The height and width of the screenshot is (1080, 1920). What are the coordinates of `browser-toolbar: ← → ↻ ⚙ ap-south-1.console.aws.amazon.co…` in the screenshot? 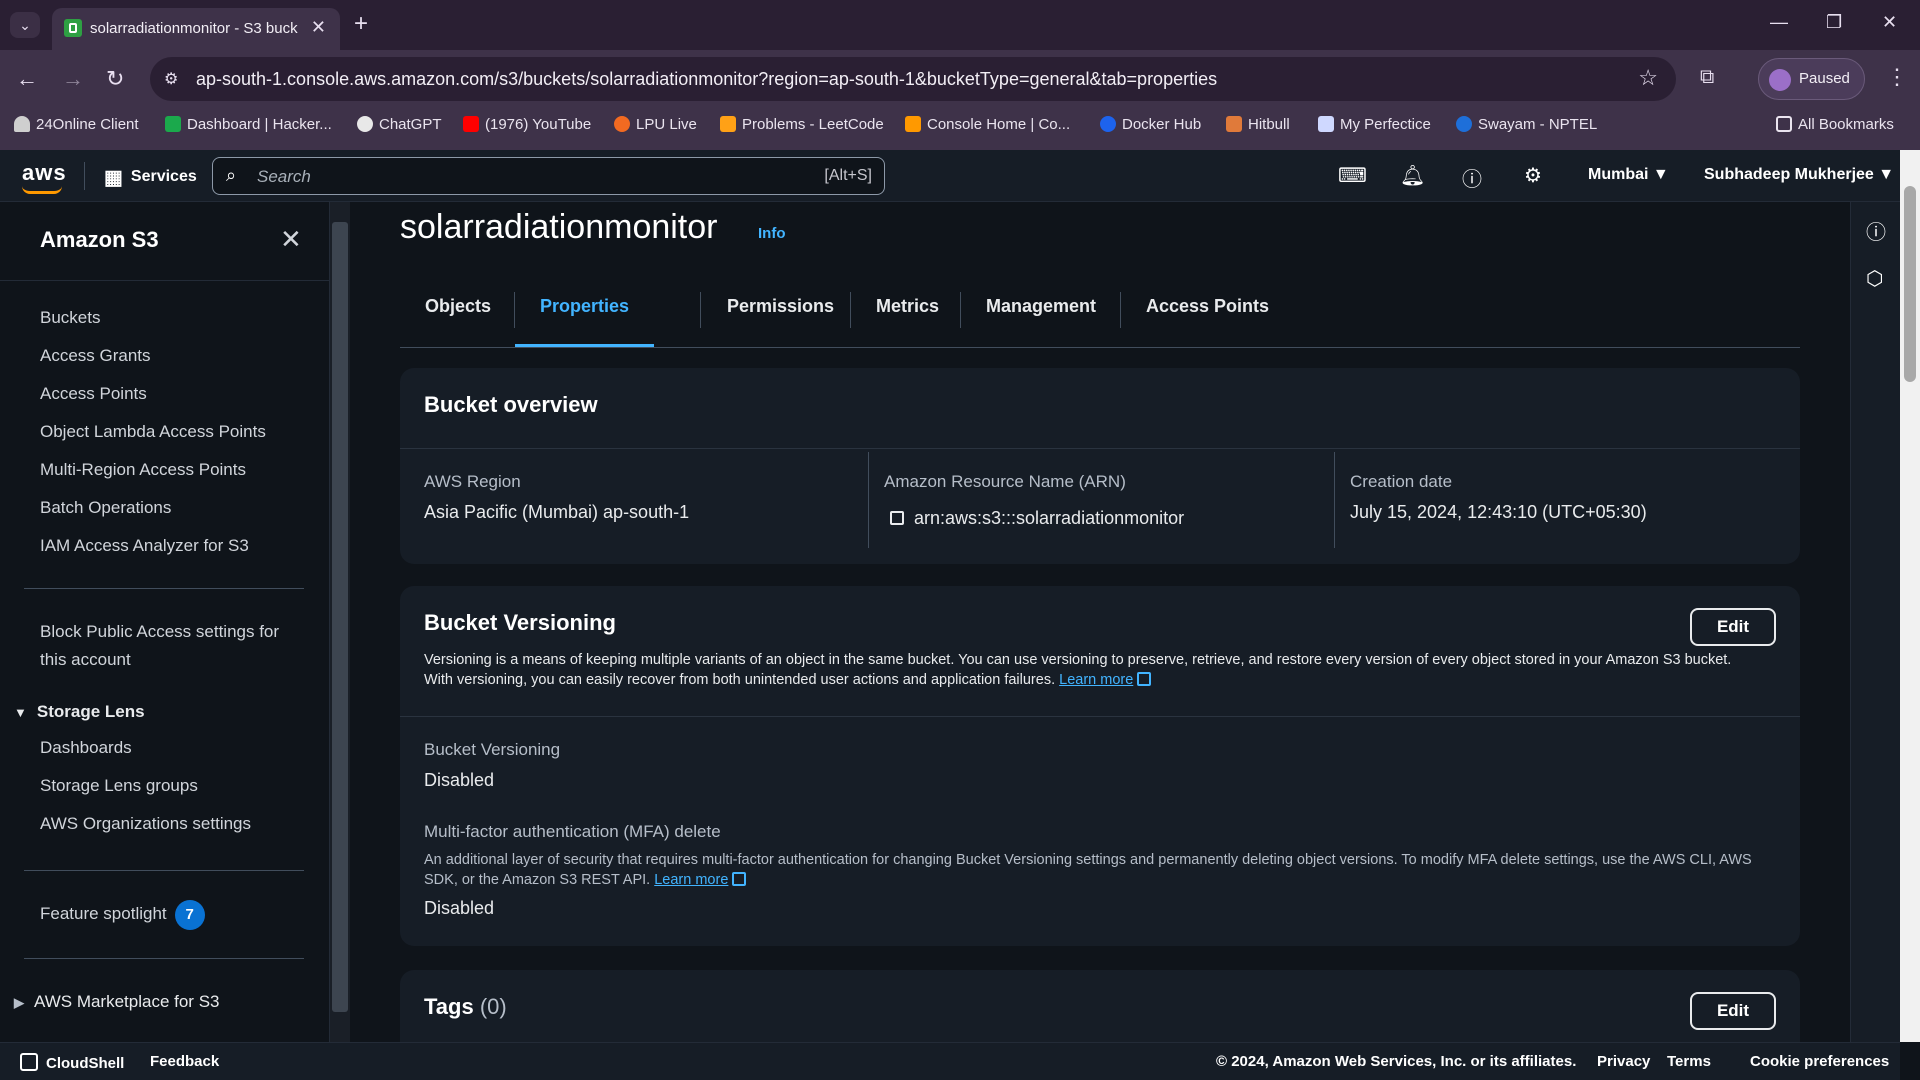 It's located at (960, 79).